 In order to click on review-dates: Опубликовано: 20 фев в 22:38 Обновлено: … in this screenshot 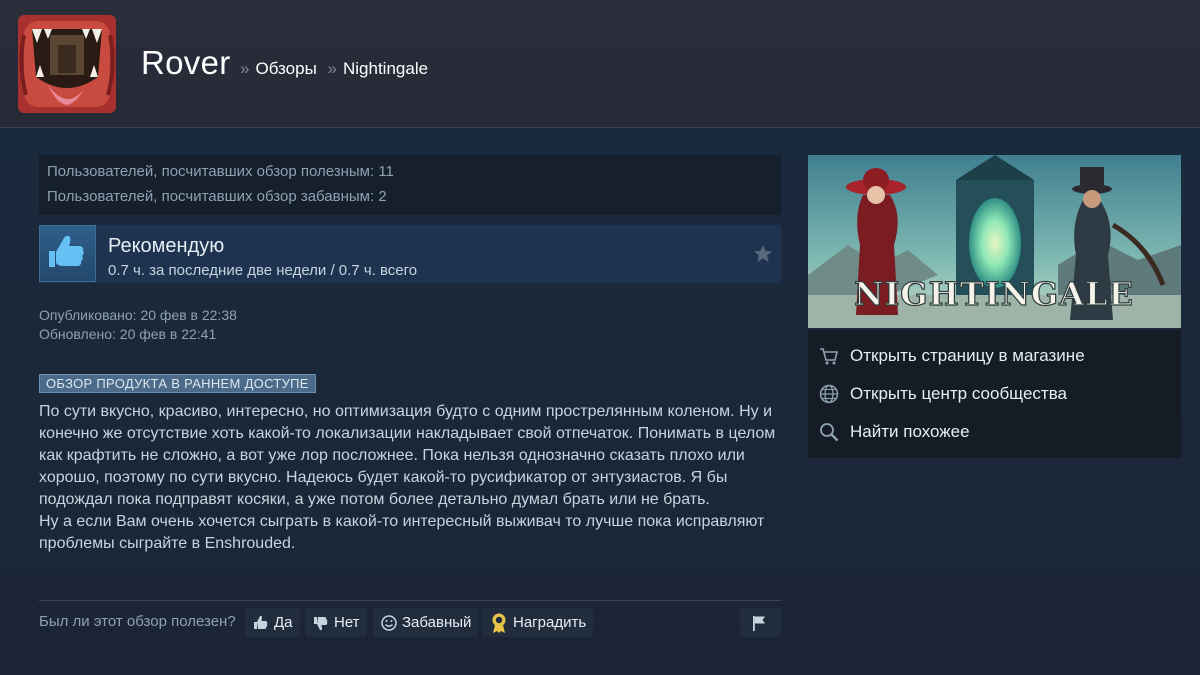, I will do `click(410, 325)`.